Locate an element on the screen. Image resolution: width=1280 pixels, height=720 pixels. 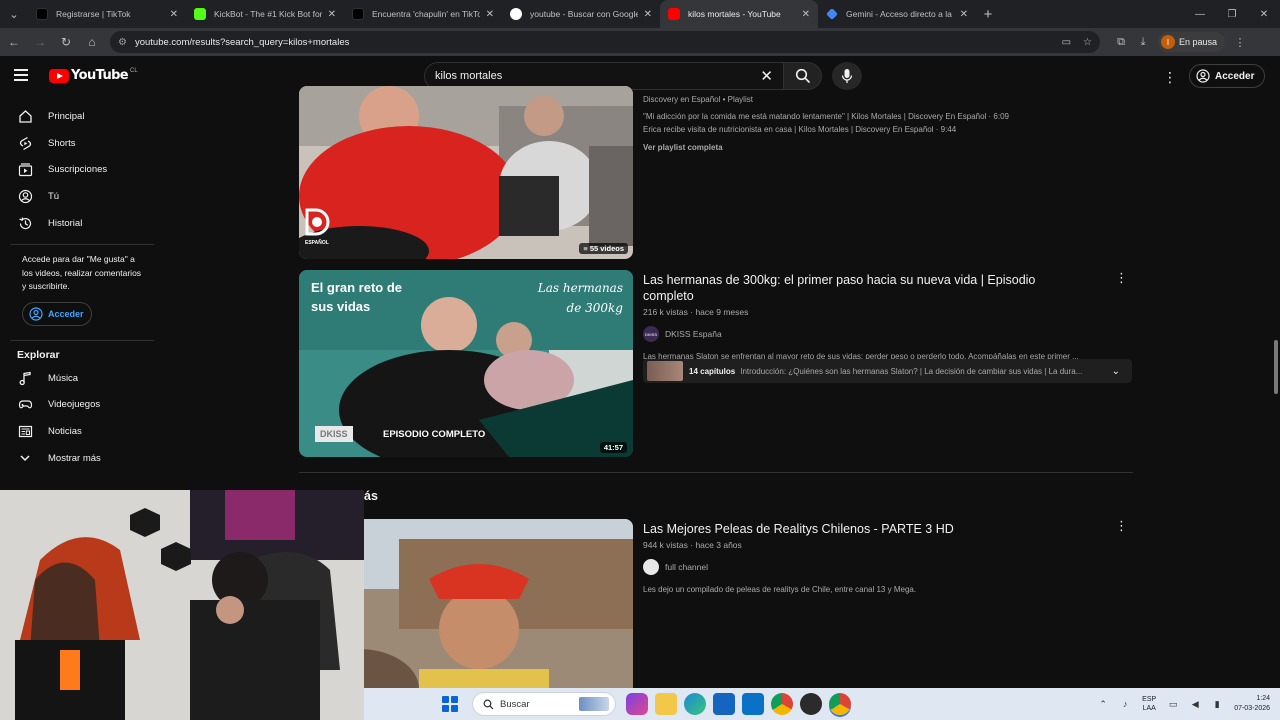
page-scrollbar is located at coordinates (1276, 372).